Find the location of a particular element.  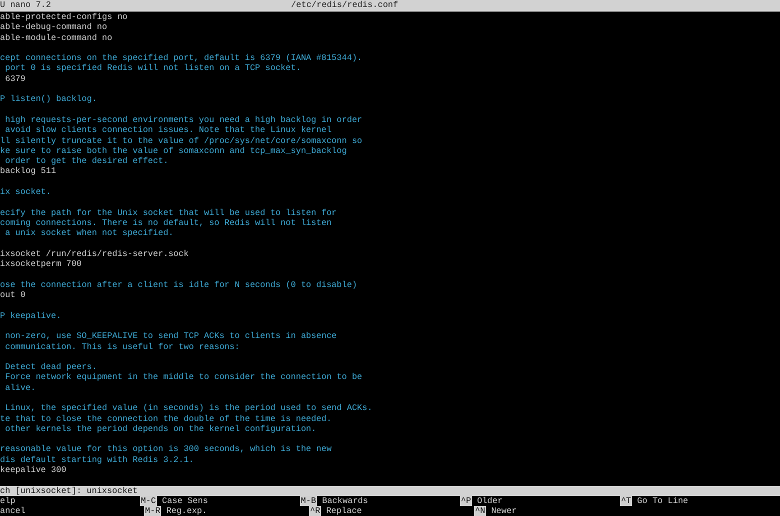

config-line: 6379 is located at coordinates (15, 79).